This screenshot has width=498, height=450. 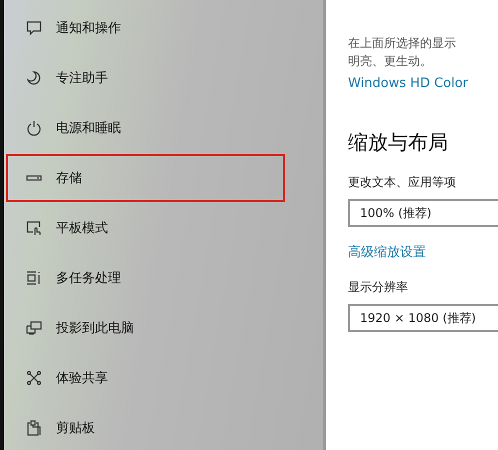 I want to click on sidebar-item: 多任务处理, so click(x=145, y=278).